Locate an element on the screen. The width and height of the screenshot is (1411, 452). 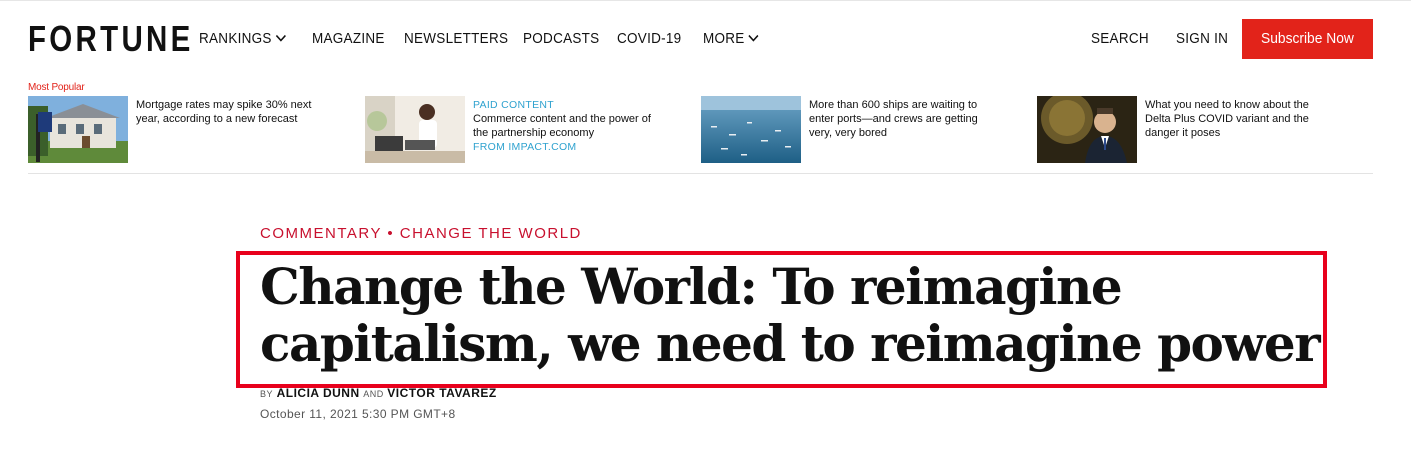
nav-rankings: RANKINGS is located at coordinates (243, 39).